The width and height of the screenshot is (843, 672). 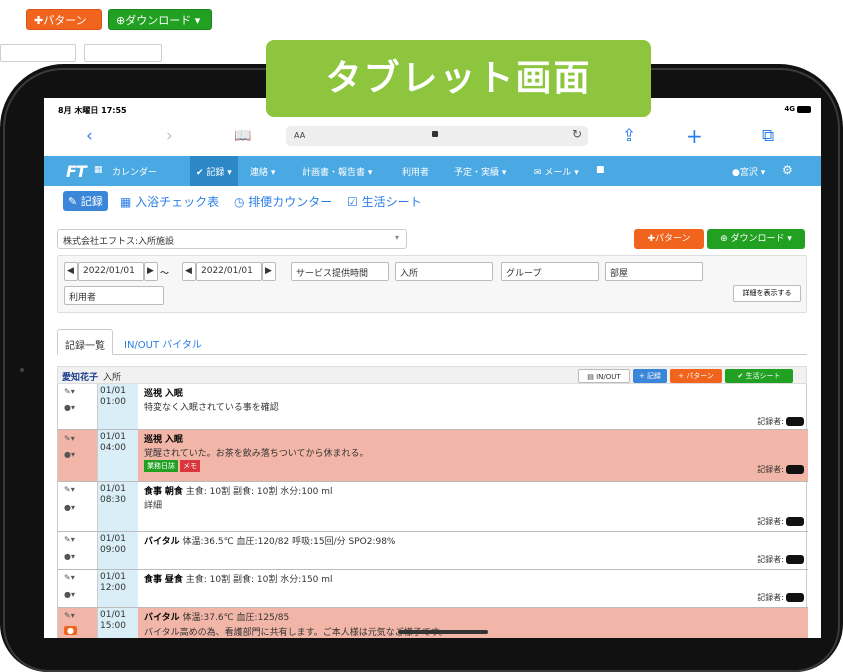 What do you see at coordinates (85, 342) in the screenshot?
I see `tab-record-list: 記録一覧` at bounding box center [85, 342].